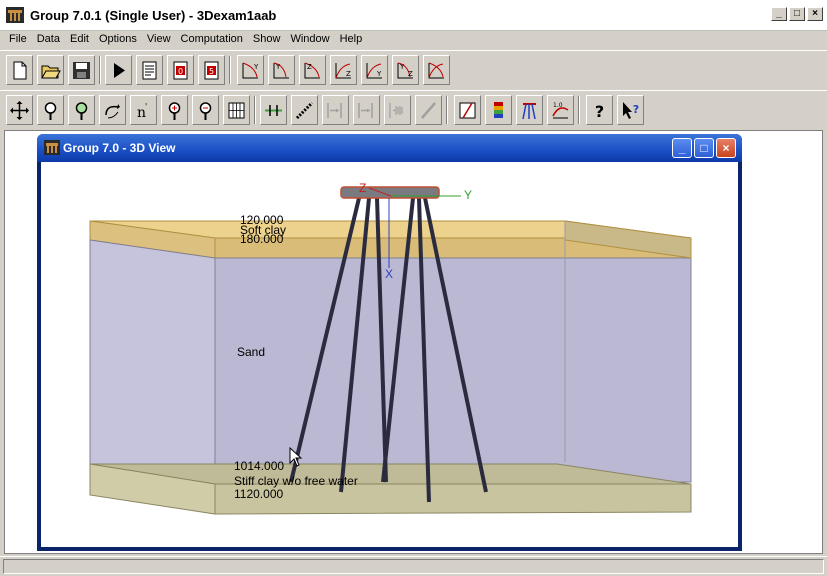 The image size is (827, 576). Describe the element at coordinates (389, 148) in the screenshot. I see `3d-view-titlebar: Group 7.0 - 3D View _ □ ×` at that location.